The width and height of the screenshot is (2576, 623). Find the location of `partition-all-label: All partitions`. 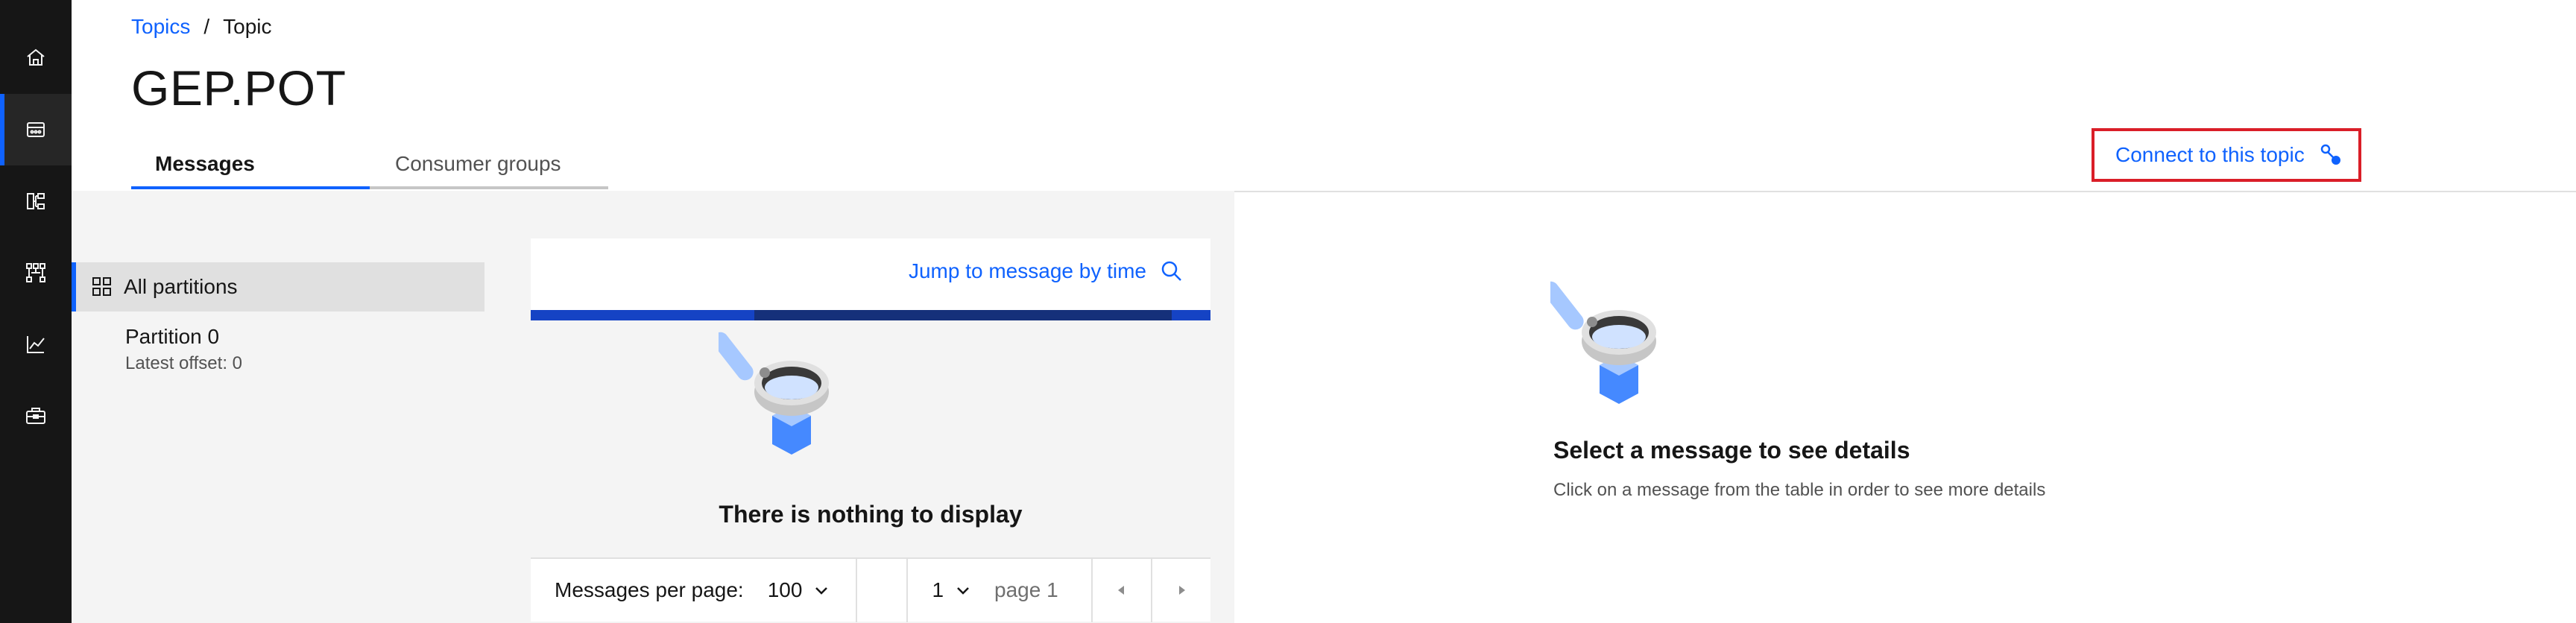

partition-all-label: All partitions is located at coordinates (181, 286).